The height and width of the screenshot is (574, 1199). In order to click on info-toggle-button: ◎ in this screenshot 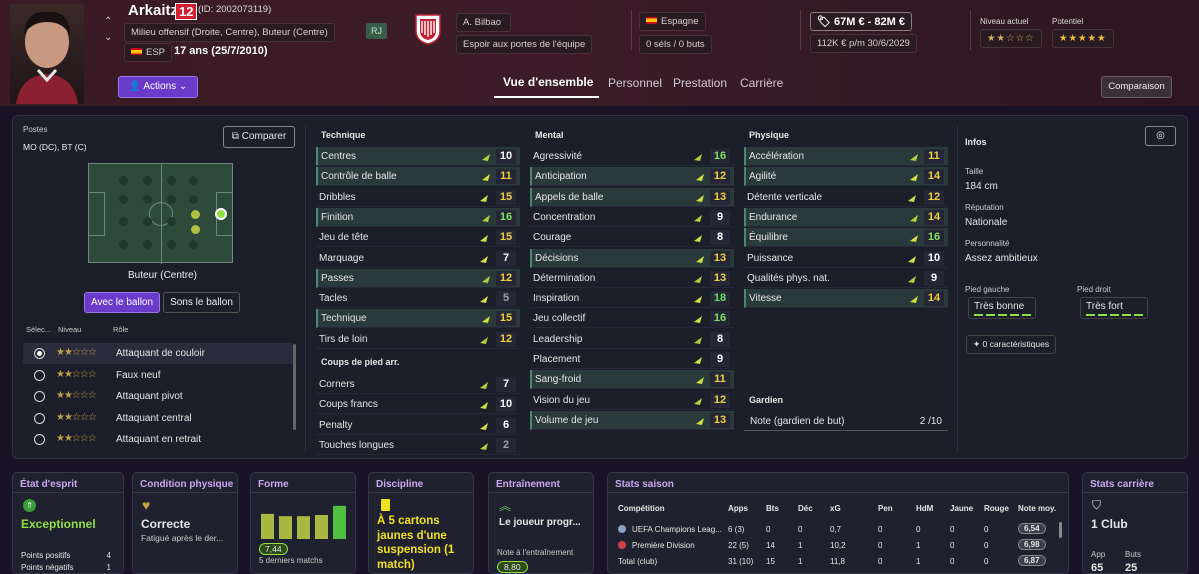, I will do `click(1160, 136)`.